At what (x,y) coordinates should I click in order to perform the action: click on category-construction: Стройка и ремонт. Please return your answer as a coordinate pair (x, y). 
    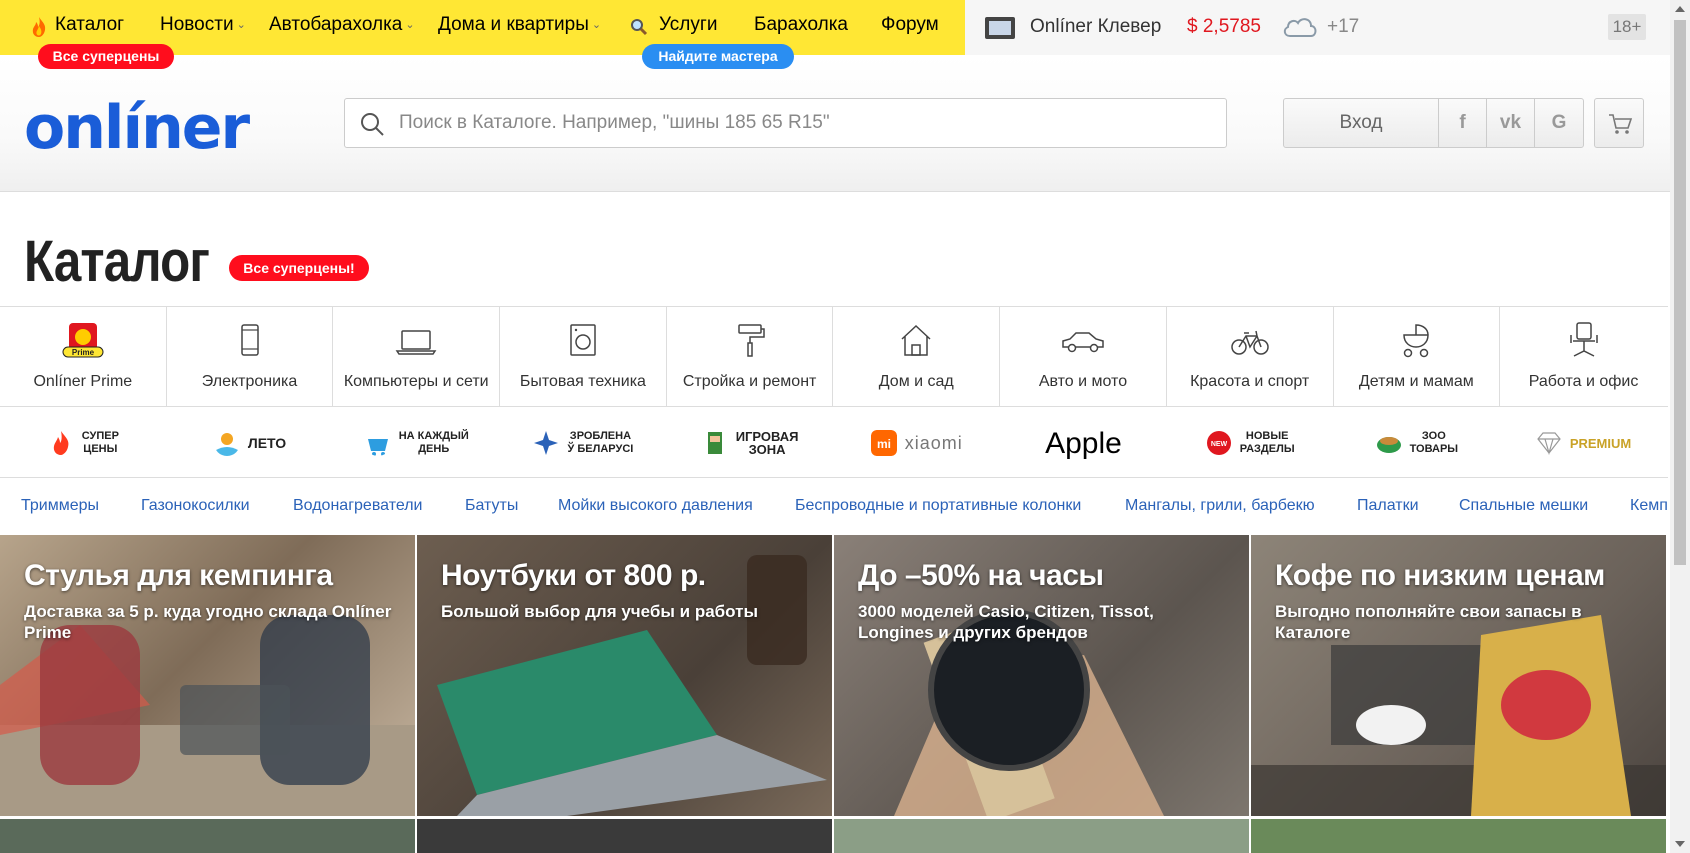
    Looking at the image, I should click on (750, 357).